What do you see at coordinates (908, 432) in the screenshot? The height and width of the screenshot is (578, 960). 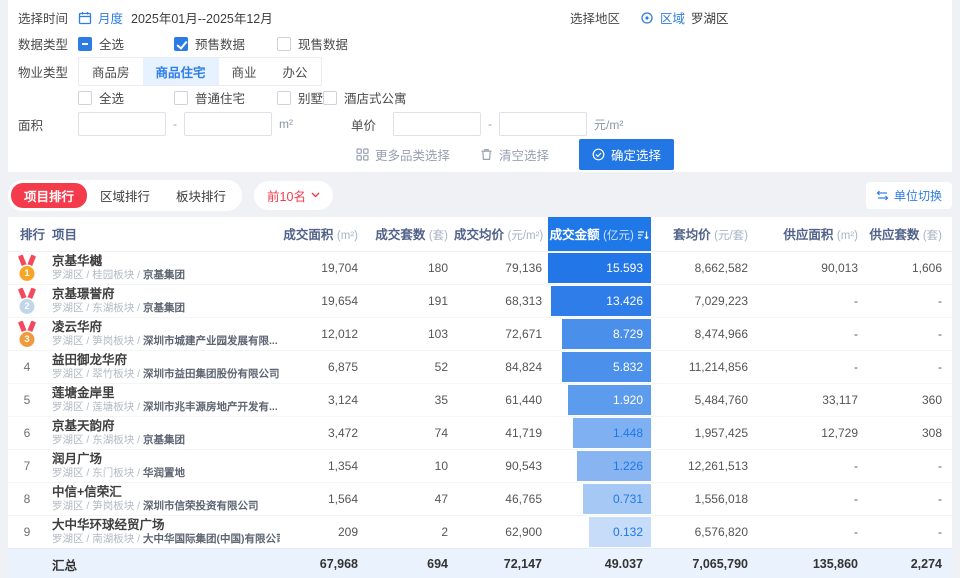 I see `supply-units-cell: 308` at bounding box center [908, 432].